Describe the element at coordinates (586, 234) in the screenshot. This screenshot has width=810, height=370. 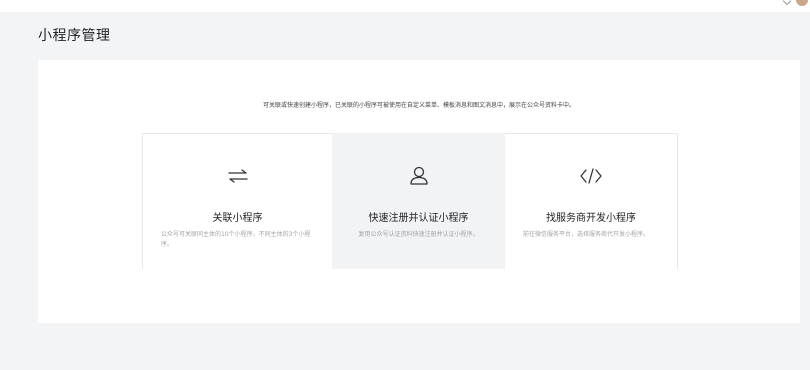
I see `card-description: 前往微信服务平台，选择服务商代开发小程序。` at that location.